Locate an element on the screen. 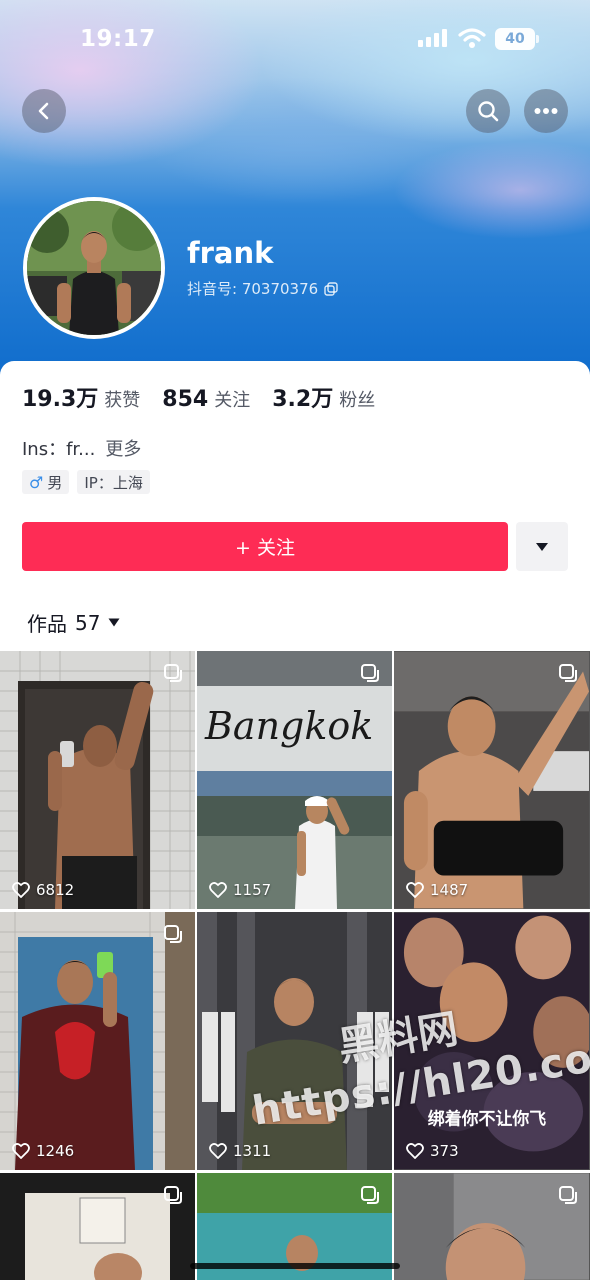  like-count-value: 1246 is located at coordinates (55, 1151).